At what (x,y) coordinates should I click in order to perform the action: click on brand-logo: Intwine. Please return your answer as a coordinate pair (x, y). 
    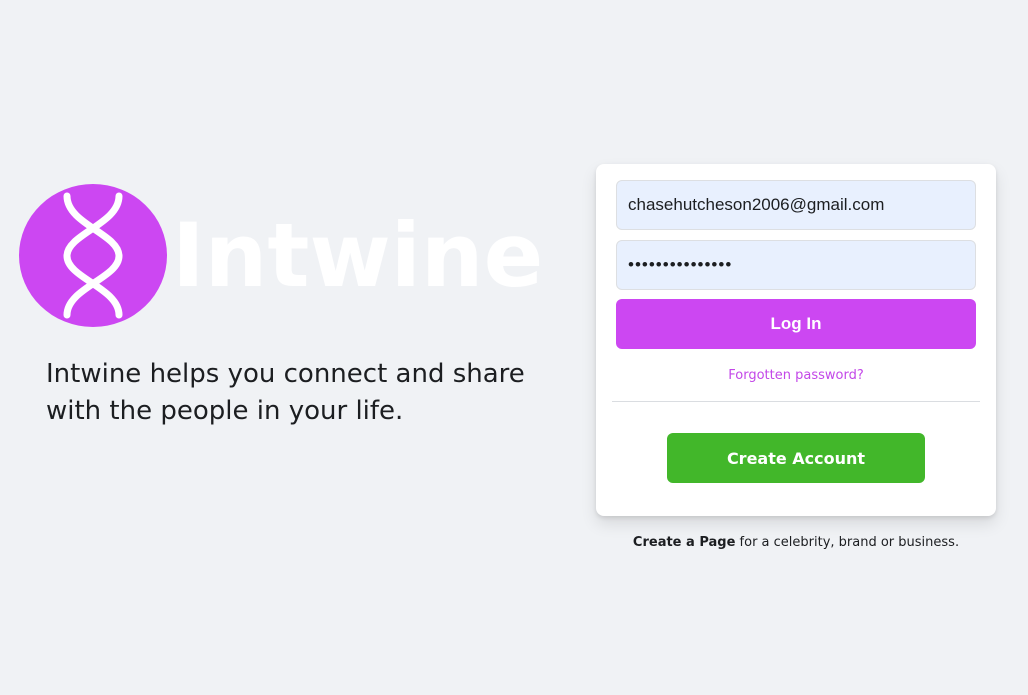
    Looking at the image, I should click on (280, 255).